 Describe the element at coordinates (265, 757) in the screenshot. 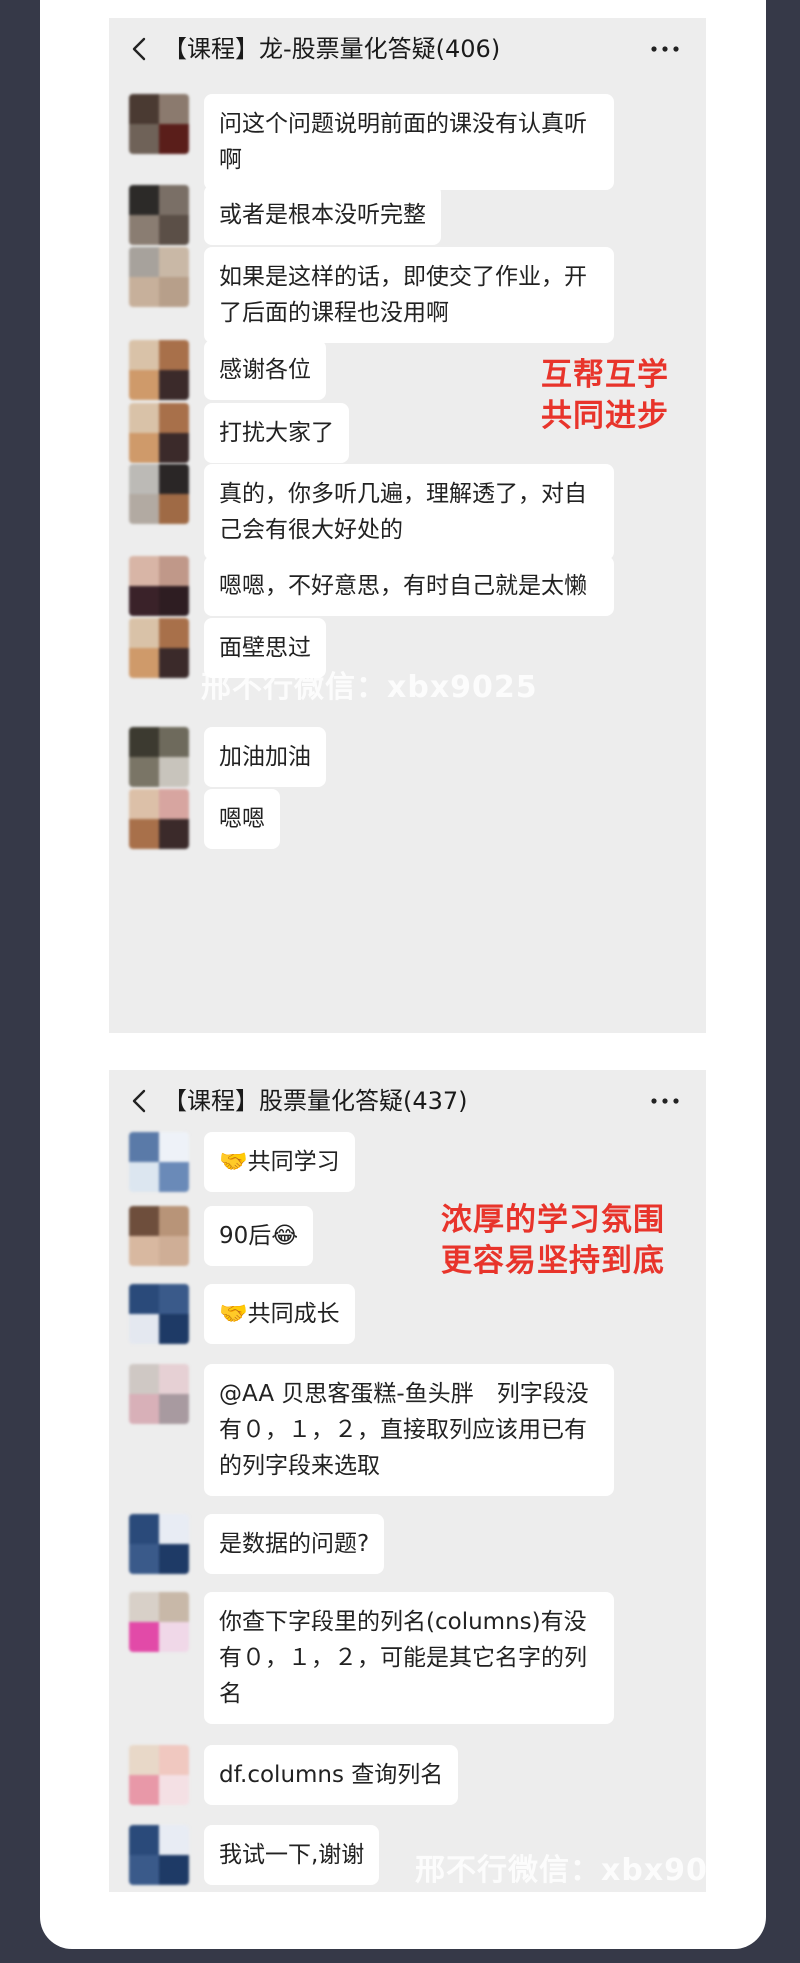

I see `message-bubble: 加油加油` at that location.